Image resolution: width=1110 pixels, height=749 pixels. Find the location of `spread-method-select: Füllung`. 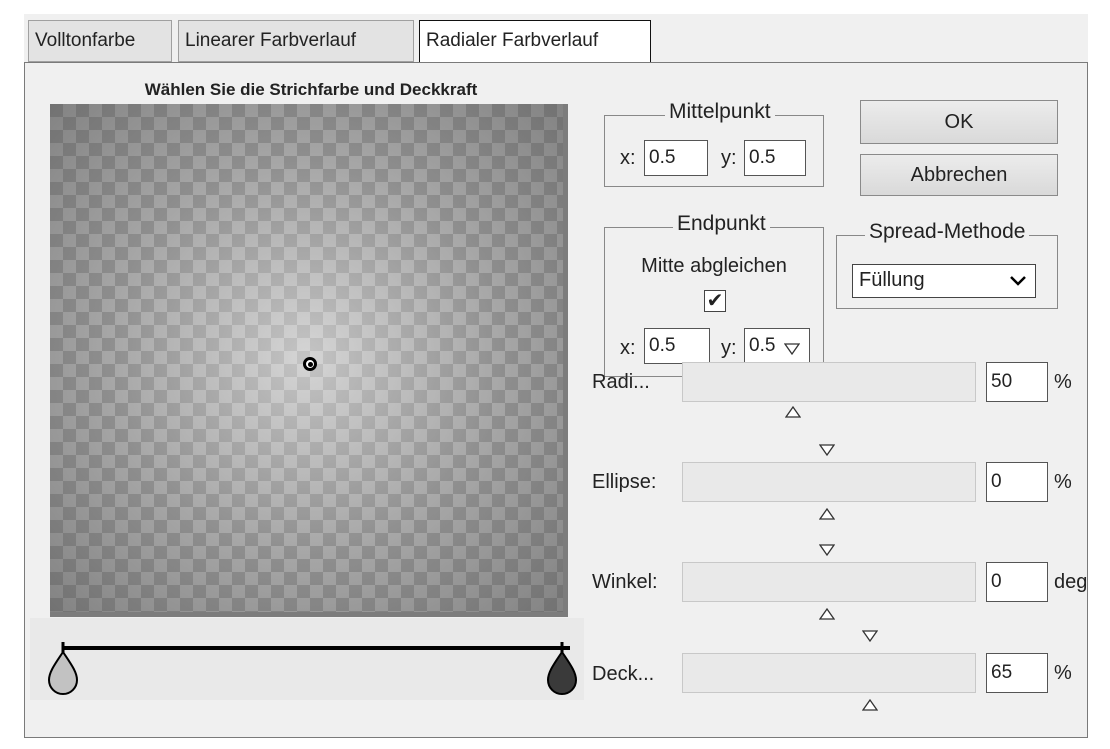

spread-method-select: Füllung is located at coordinates (944, 281).